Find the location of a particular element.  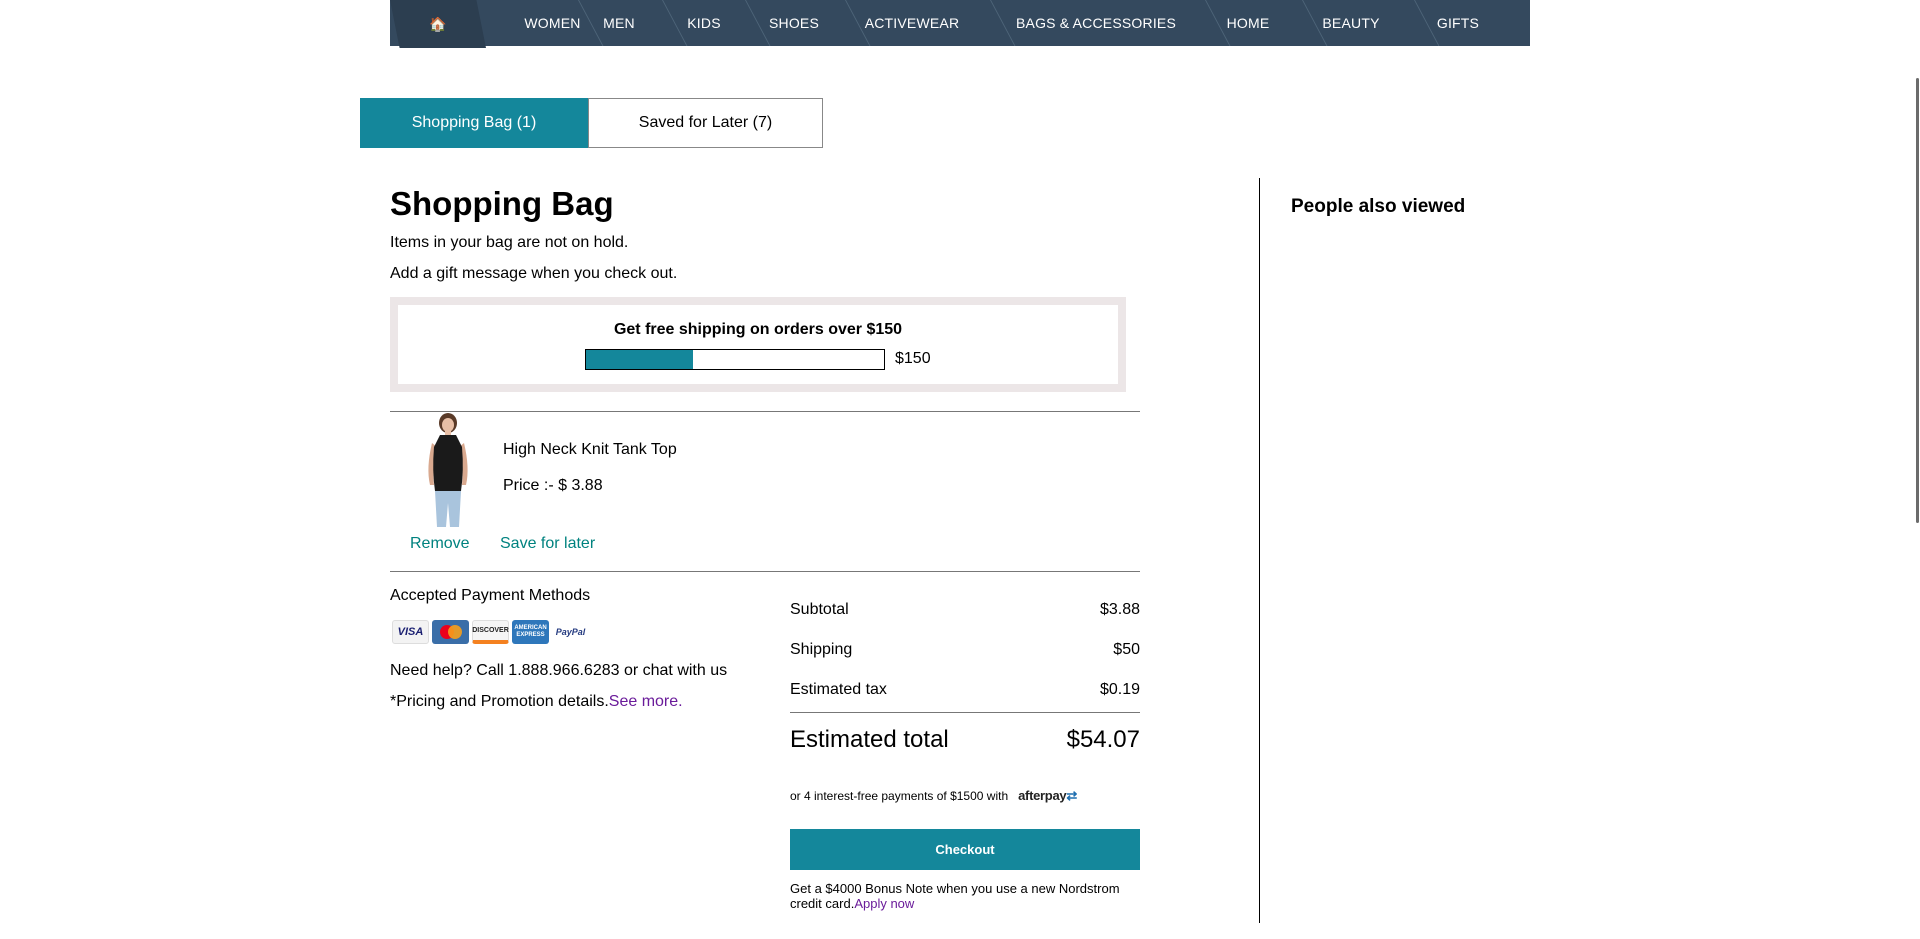

total-label: Estimated total is located at coordinates (869, 739).